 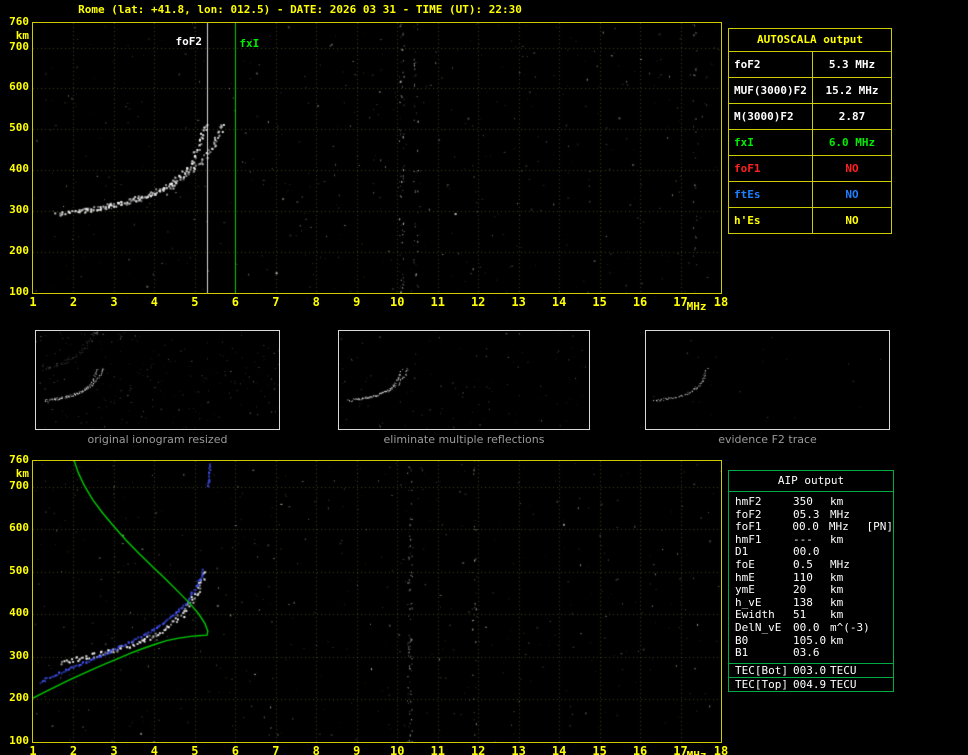 I want to click on autoscala-row: ftEs NO, so click(x=810, y=195).